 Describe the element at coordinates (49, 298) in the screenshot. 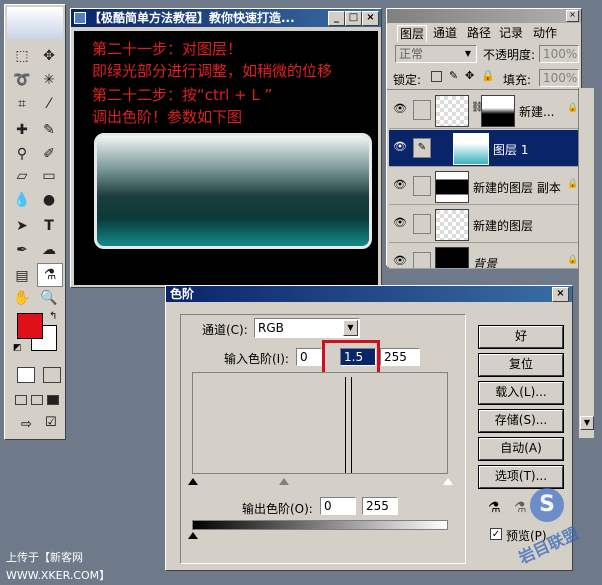

I see `zoom-tool-icon: 🔍` at that location.